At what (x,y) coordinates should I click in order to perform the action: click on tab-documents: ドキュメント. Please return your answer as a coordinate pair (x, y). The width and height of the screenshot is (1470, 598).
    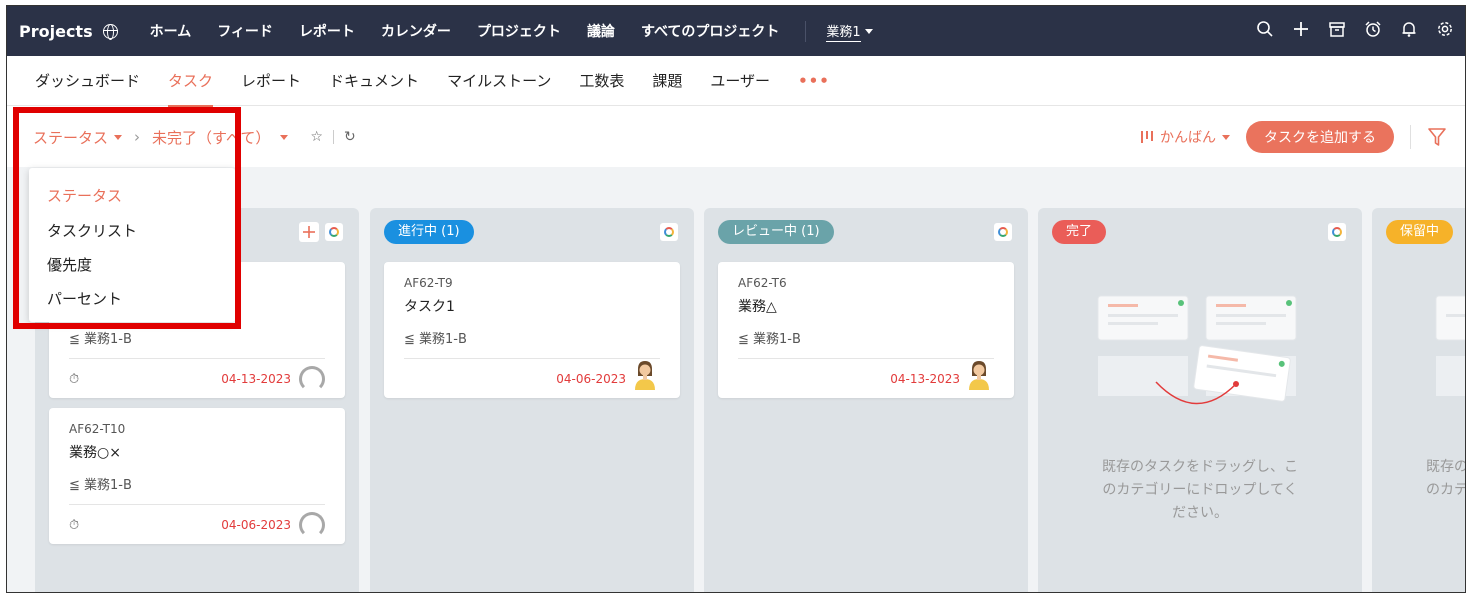
    Looking at the image, I should click on (374, 80).